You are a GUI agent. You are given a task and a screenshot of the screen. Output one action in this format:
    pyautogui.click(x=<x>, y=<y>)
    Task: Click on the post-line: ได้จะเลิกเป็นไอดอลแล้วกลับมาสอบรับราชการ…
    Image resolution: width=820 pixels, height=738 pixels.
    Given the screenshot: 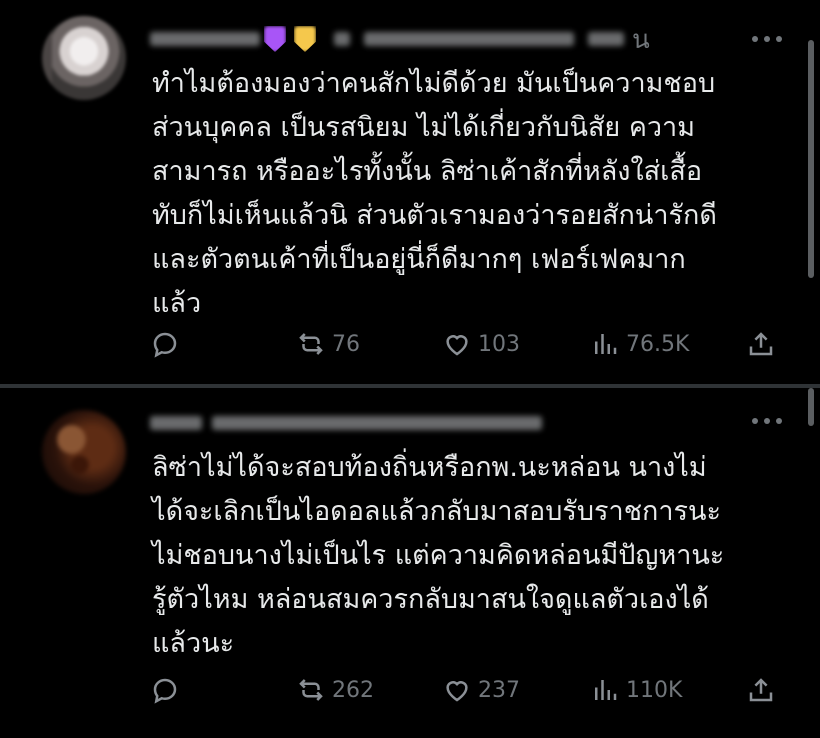 What is the action you would take?
    pyautogui.click(x=437, y=511)
    